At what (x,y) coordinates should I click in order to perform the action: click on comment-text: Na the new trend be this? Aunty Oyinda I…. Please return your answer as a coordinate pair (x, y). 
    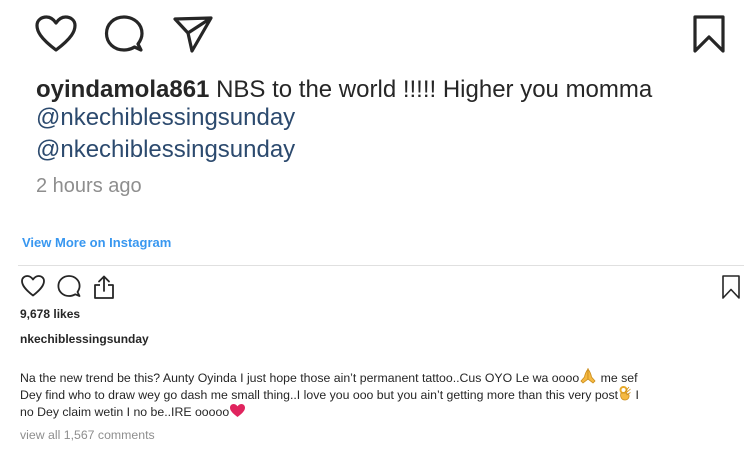
    Looking at the image, I should click on (300, 378).